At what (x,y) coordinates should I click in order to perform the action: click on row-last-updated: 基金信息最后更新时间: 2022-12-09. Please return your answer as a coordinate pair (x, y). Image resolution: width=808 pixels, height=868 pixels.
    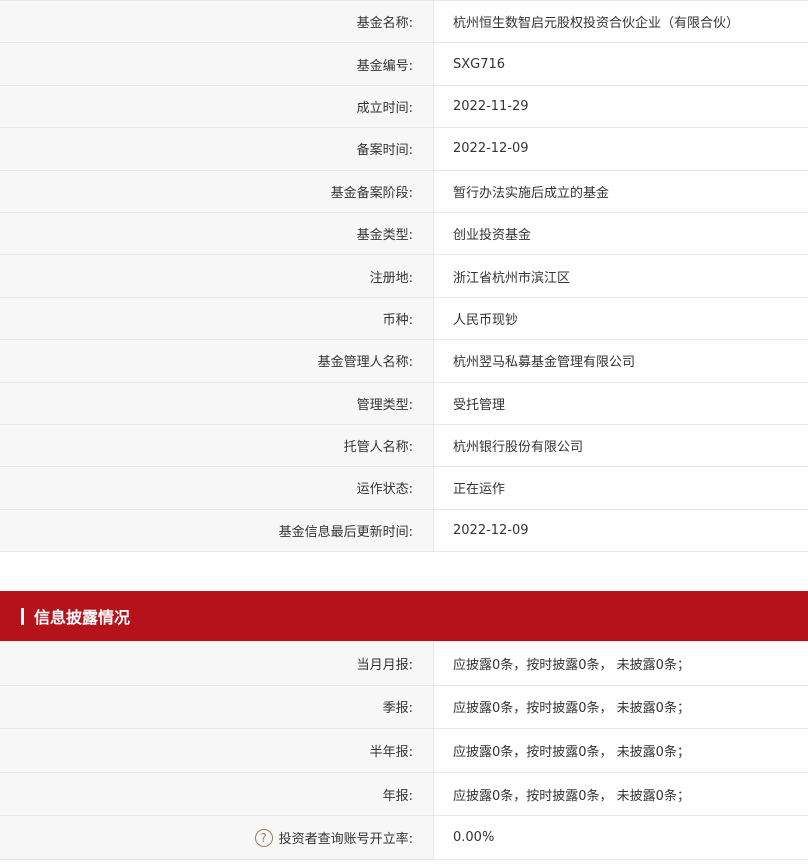
    Looking at the image, I should click on (404, 531).